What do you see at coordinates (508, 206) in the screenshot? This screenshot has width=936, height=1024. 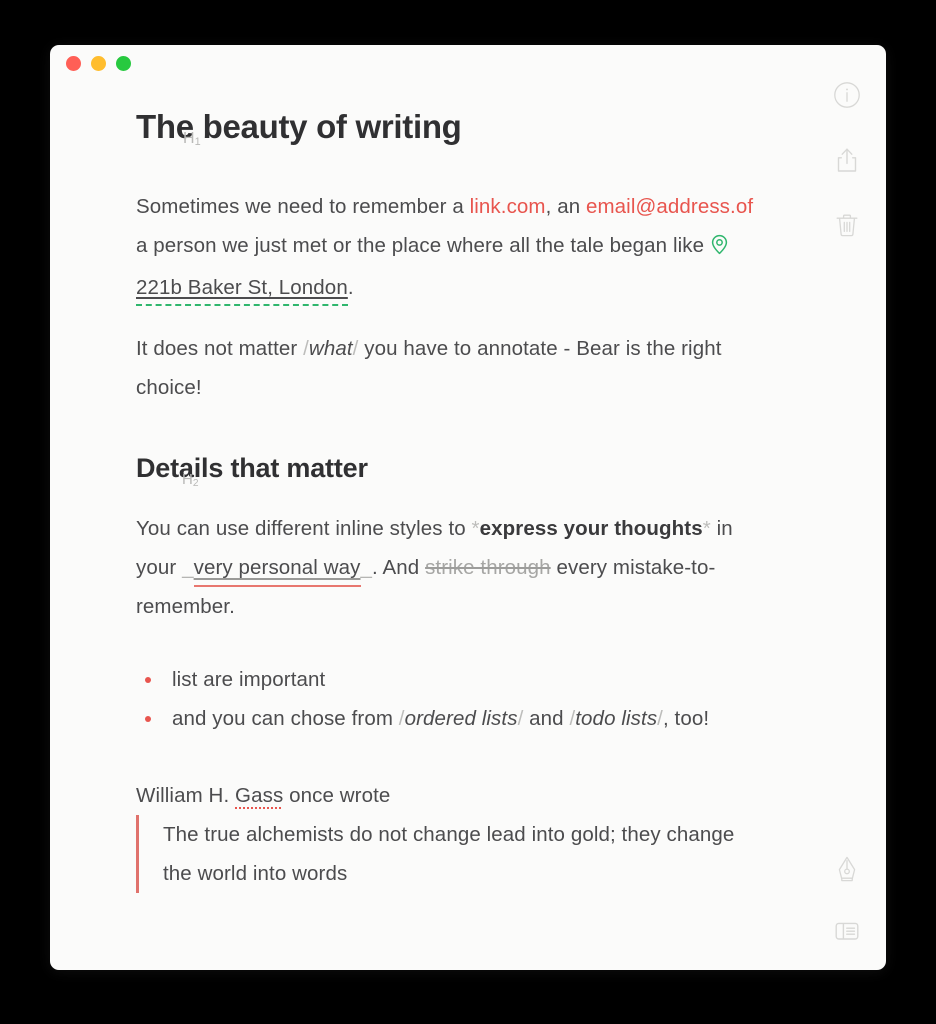 I see `link-url: link.com` at bounding box center [508, 206].